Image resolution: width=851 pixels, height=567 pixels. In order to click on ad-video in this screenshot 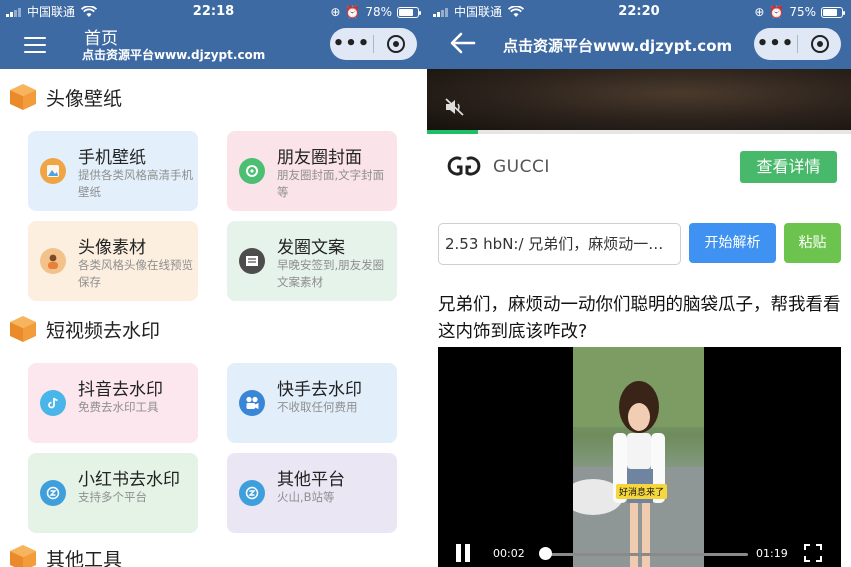, I will do `click(639, 99)`.